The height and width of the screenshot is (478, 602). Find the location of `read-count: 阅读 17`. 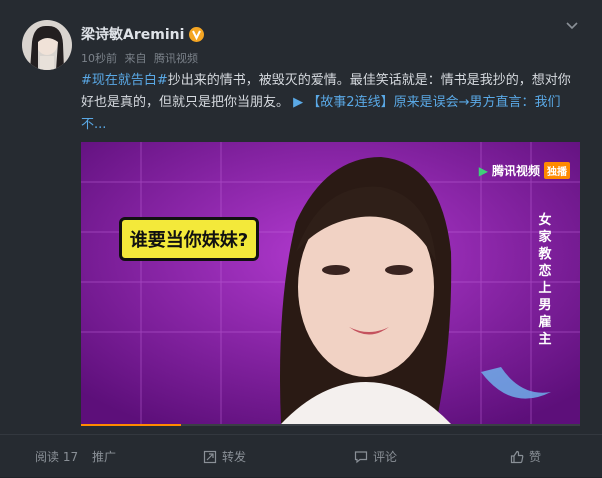

read-count: 阅读 17 is located at coordinates (56, 456).